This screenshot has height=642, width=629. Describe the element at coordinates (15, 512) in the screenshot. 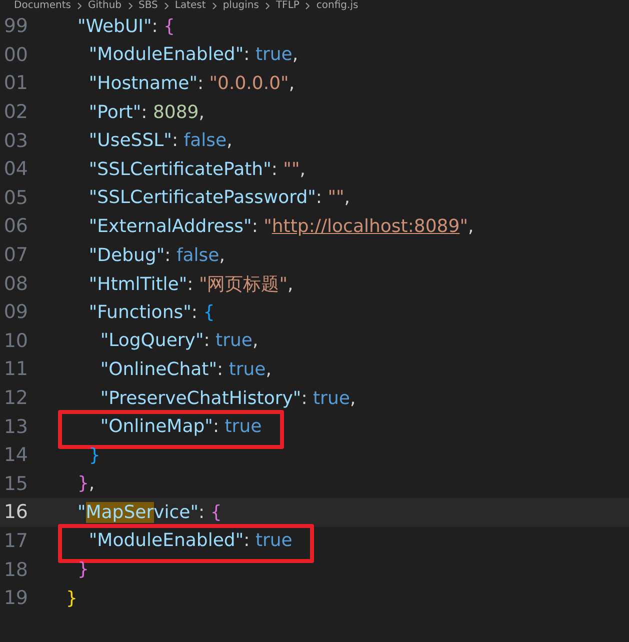

I see `line-number: 16` at that location.